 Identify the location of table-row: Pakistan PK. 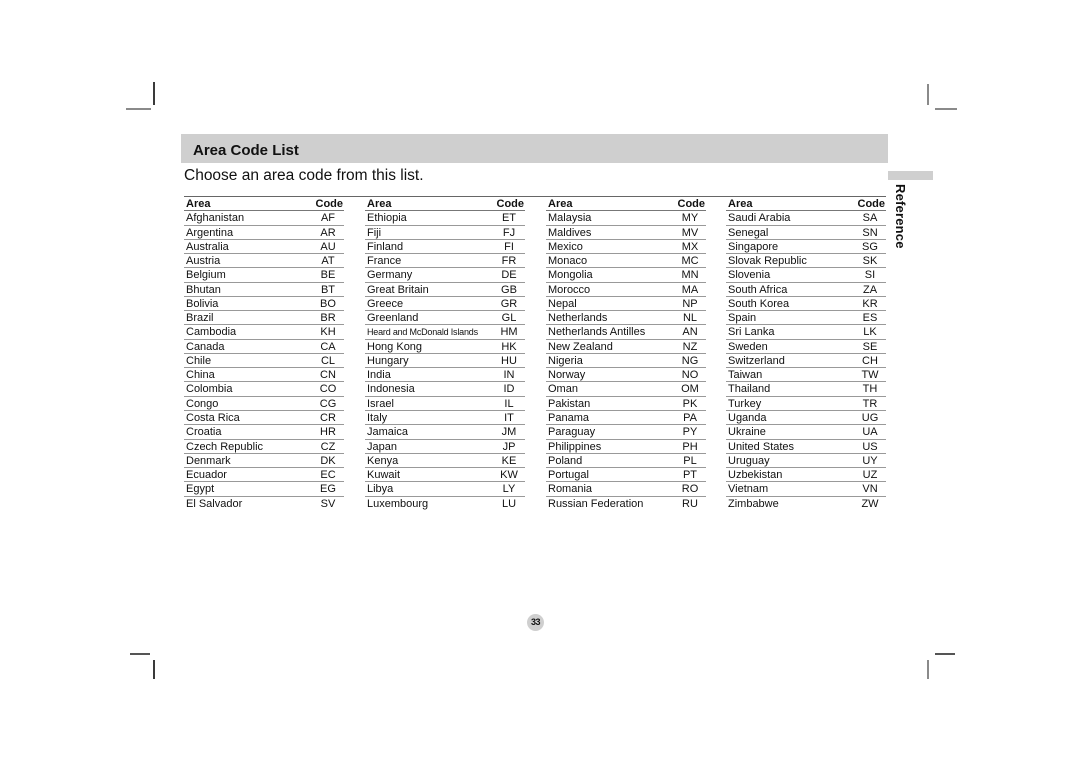
(626, 404).